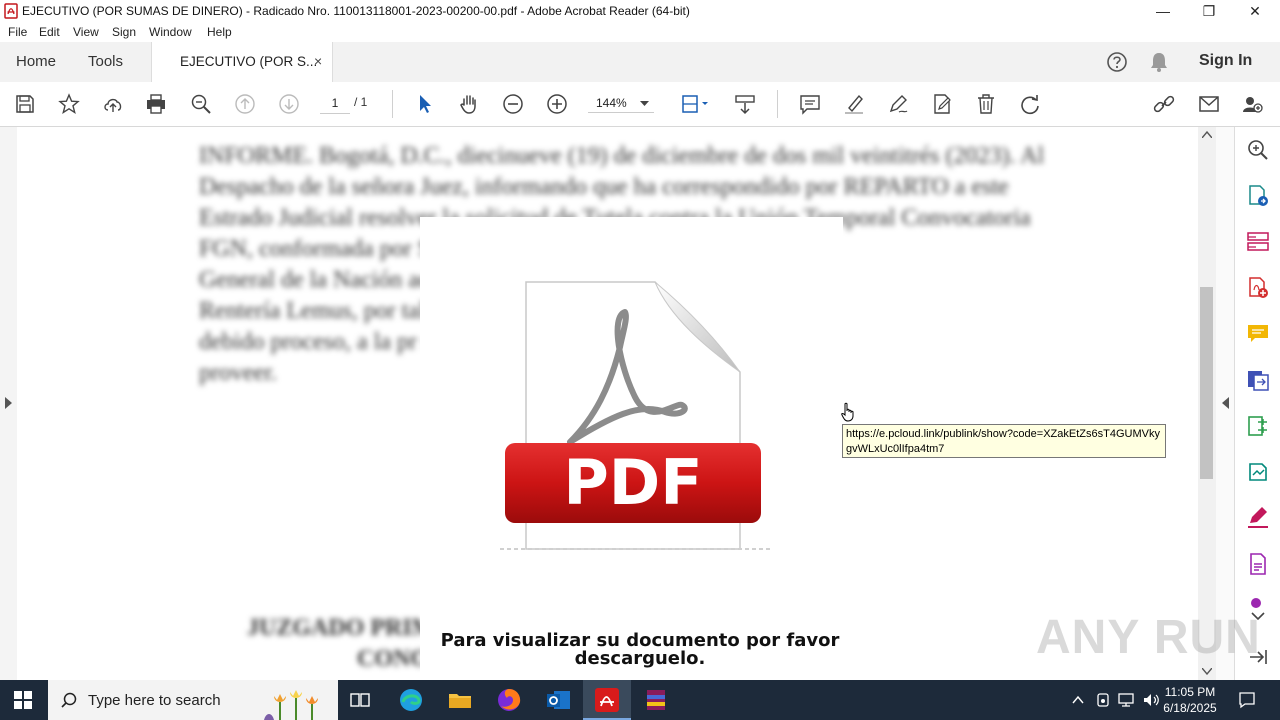 This screenshot has height=720, width=1280. What do you see at coordinates (1225, 61) in the screenshot?
I see `sign-in-button: Sign In` at bounding box center [1225, 61].